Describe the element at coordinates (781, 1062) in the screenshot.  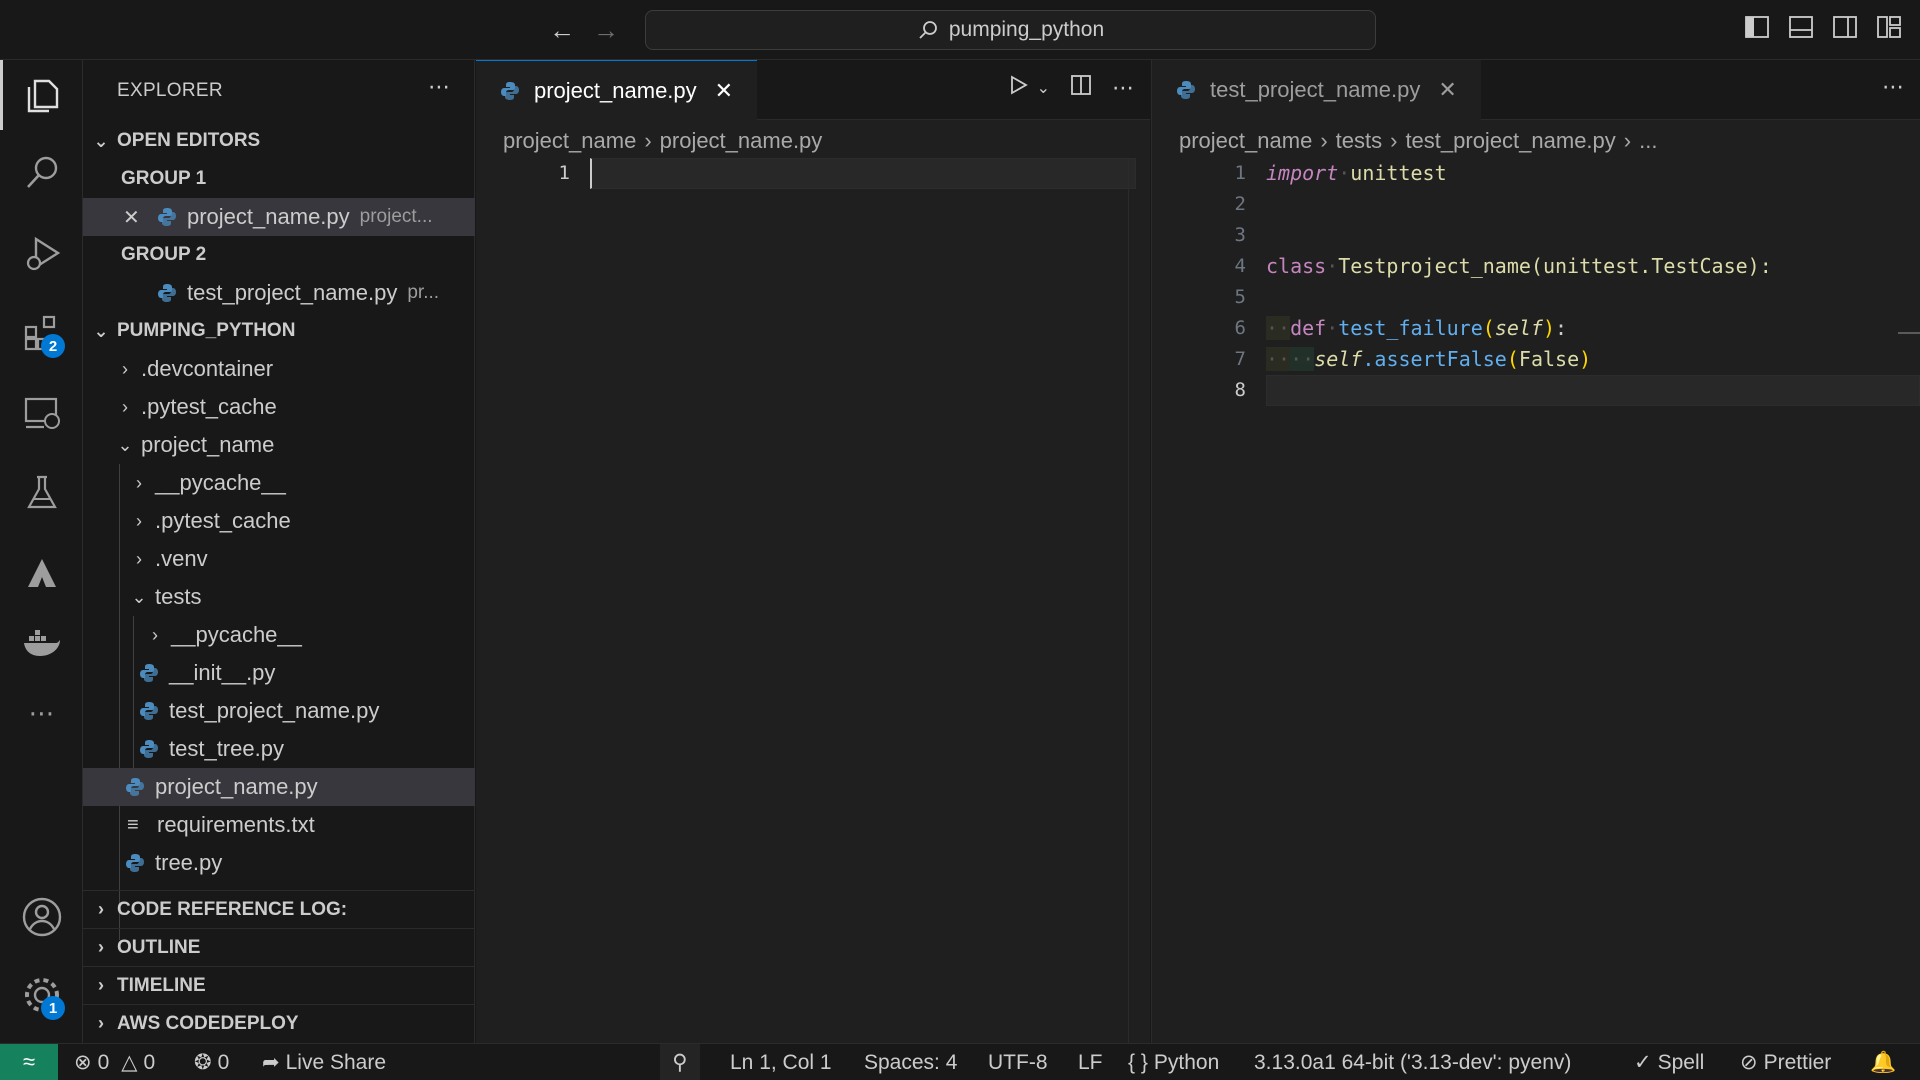
I see `cursor-position: Ln 1, Col 1` at that location.